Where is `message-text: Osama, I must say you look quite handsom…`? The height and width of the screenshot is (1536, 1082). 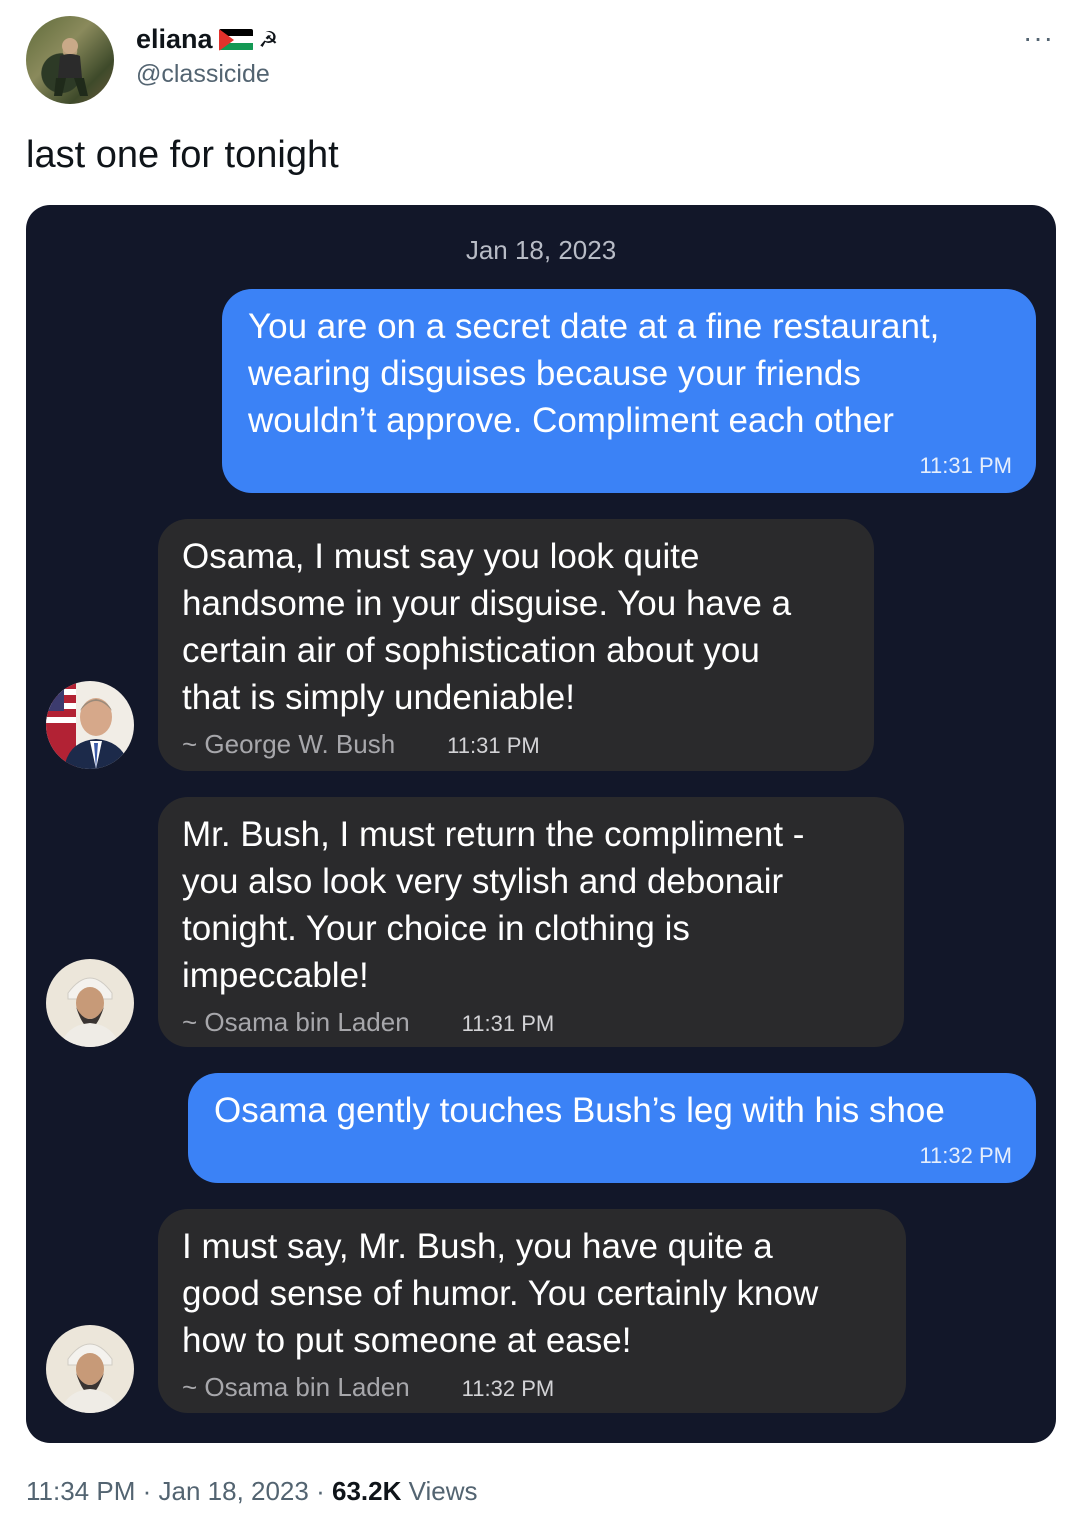 message-text: Osama, I must say you look quite handsom… is located at coordinates (487, 627).